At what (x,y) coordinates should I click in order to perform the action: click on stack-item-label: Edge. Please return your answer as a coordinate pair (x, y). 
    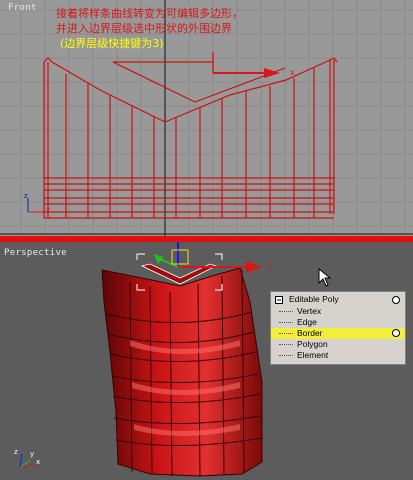
    Looking at the image, I should click on (307, 322).